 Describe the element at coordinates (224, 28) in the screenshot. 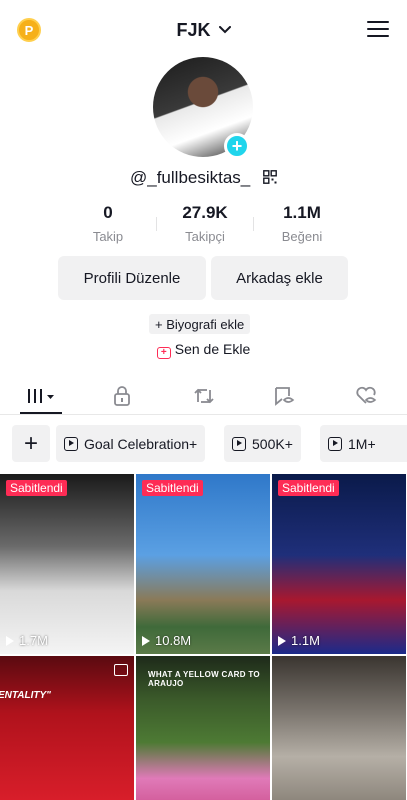

I see `chevron-down-icon` at that location.